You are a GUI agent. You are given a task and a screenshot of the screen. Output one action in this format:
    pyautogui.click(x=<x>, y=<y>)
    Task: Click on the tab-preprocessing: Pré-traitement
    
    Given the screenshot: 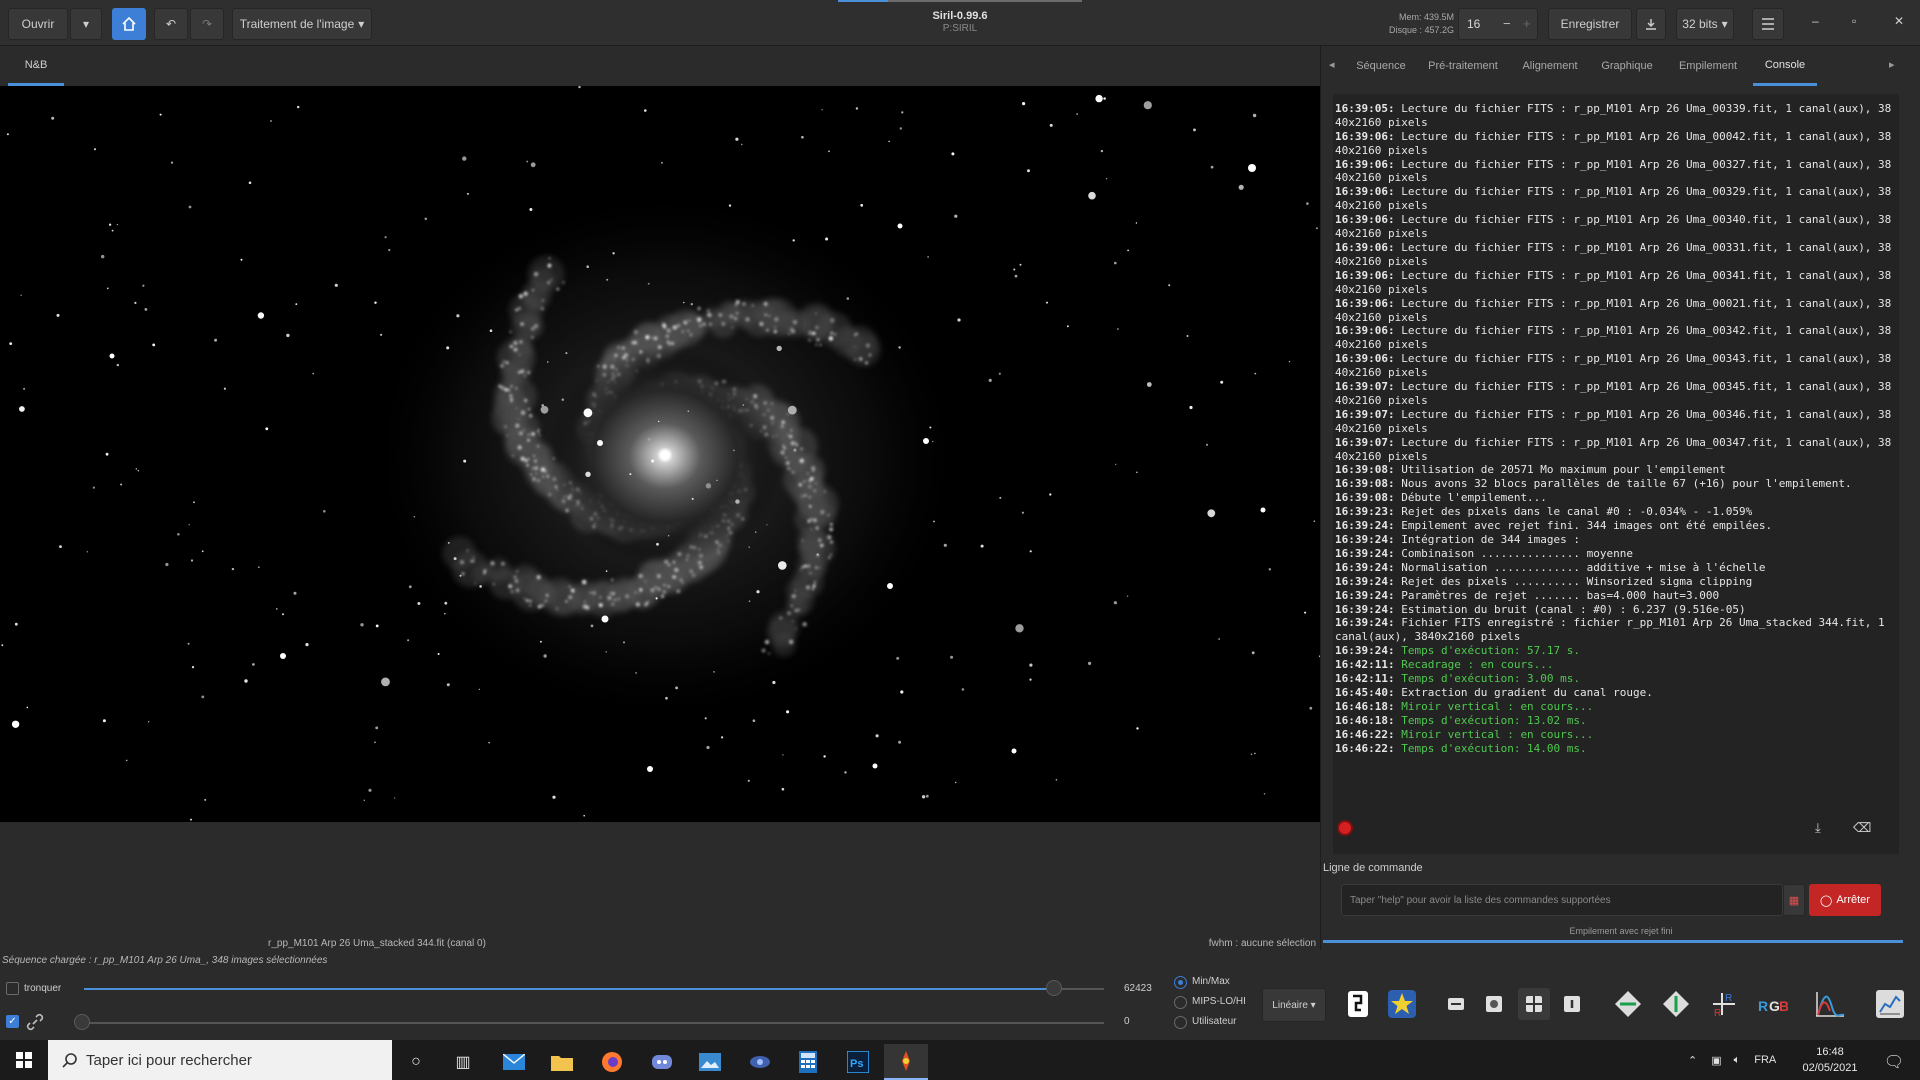 What is the action you would take?
    pyautogui.click(x=1463, y=66)
    